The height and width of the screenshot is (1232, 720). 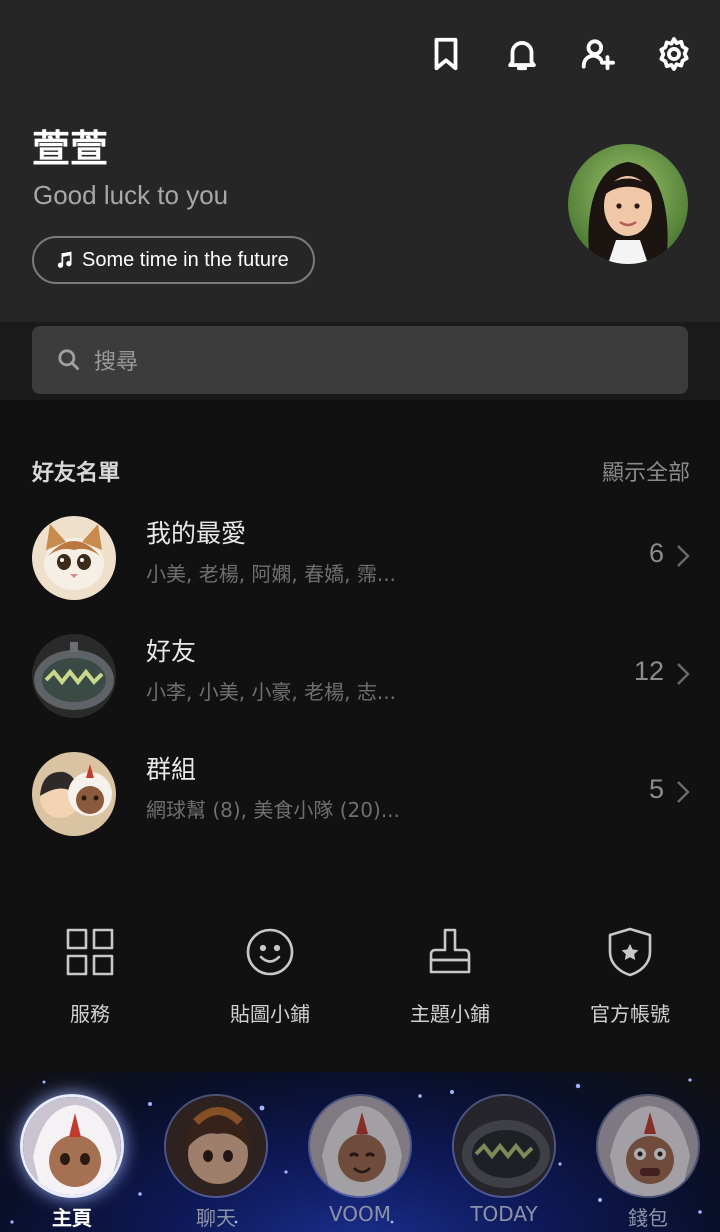 What do you see at coordinates (76, 473) in the screenshot?
I see `friend-list-title: 好友名單` at bounding box center [76, 473].